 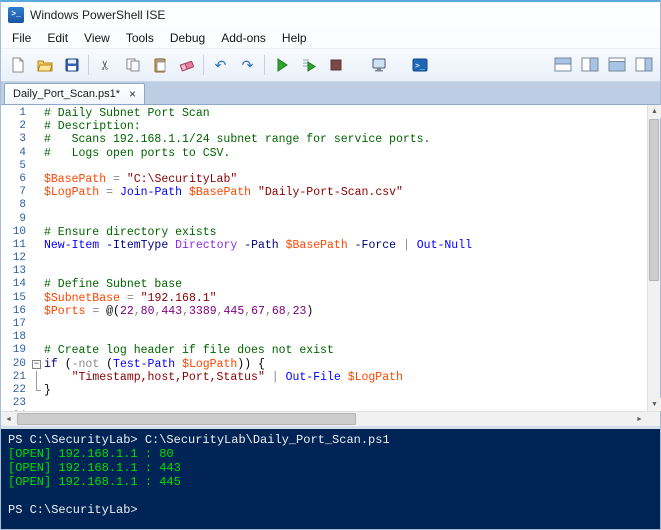 I want to click on menu-item-tools: Tools, so click(x=140, y=38).